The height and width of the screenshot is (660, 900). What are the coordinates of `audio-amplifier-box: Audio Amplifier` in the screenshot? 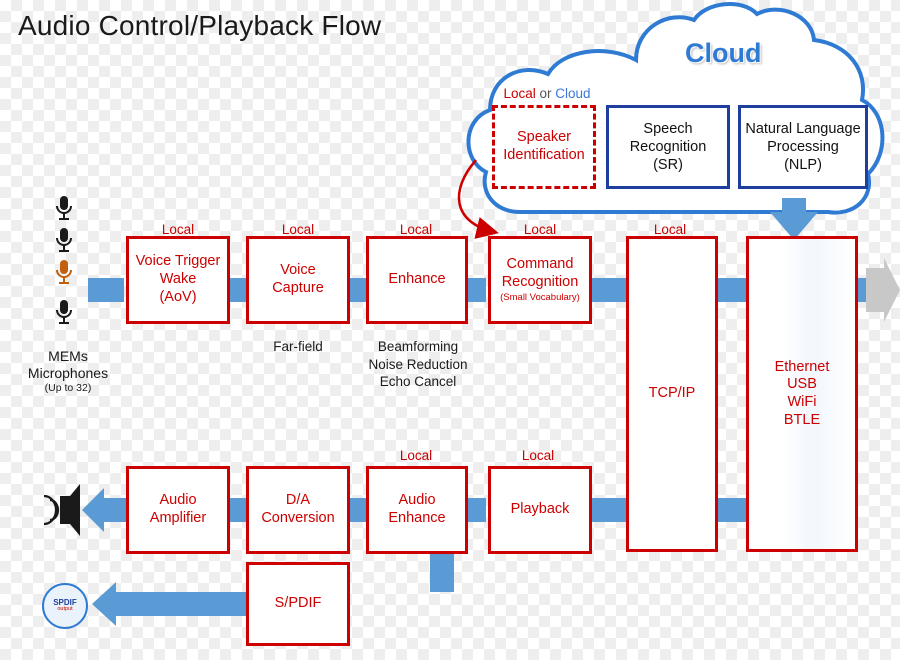 It's located at (178, 510).